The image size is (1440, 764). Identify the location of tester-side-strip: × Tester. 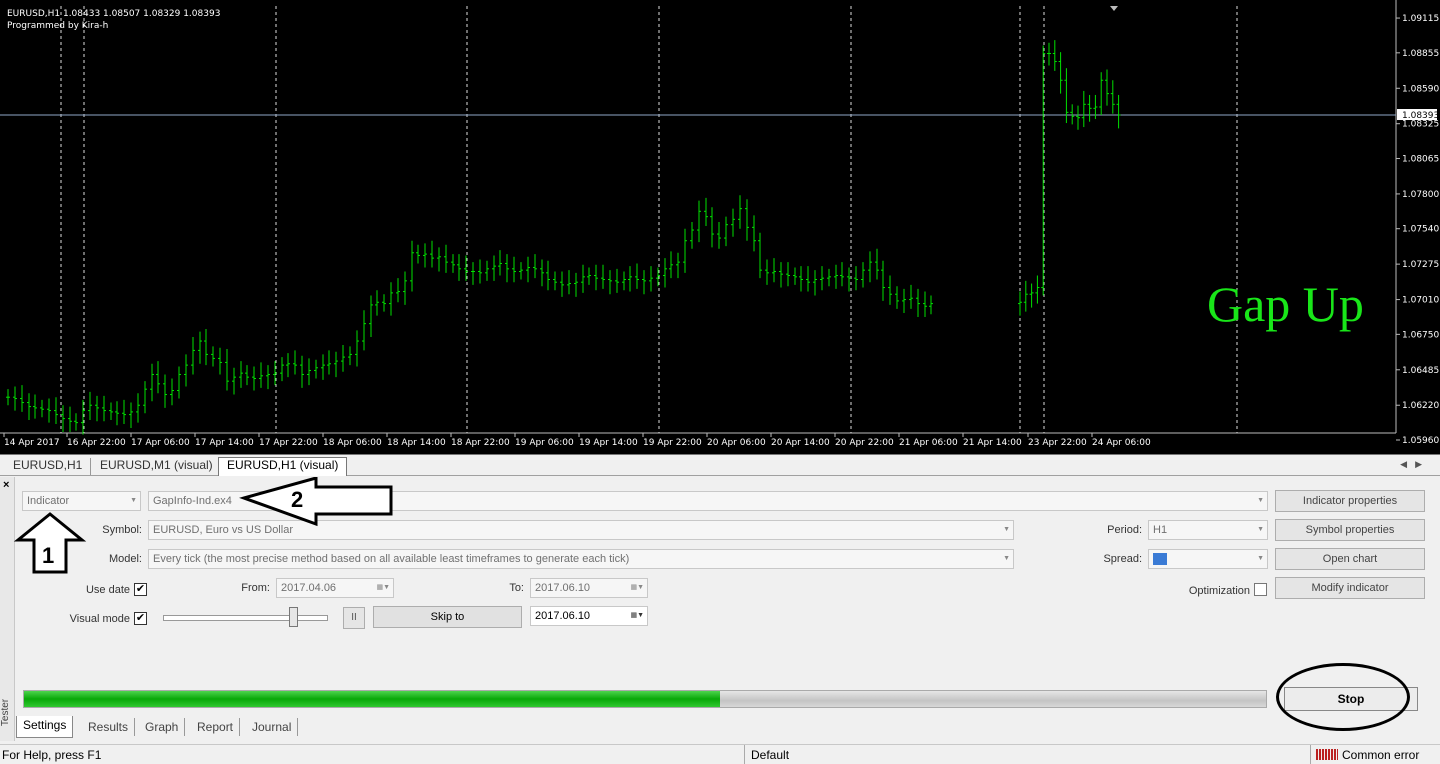
(7, 609).